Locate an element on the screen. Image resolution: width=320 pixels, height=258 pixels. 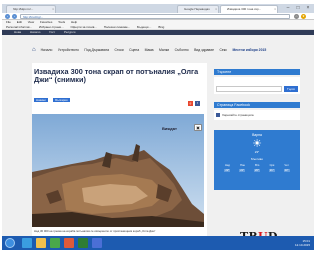
system-clock: 15:01 12.10.2015 is located at coordinates (302, 243).